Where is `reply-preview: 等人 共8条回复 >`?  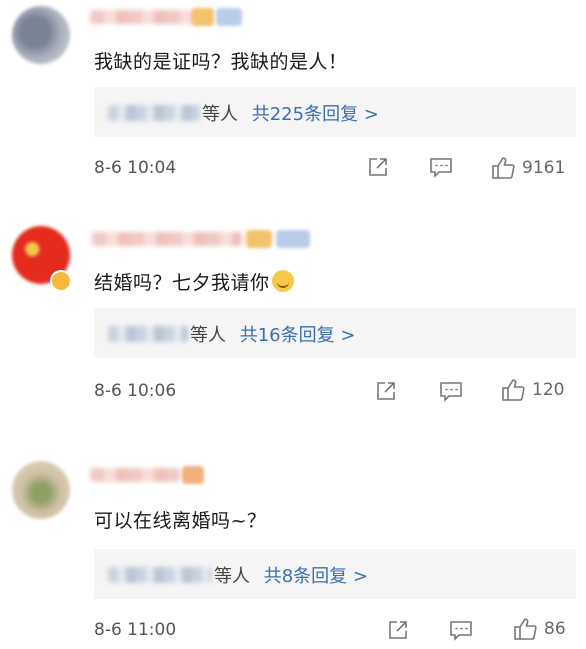
reply-preview: 等人 共8条回复 > is located at coordinates (335, 574).